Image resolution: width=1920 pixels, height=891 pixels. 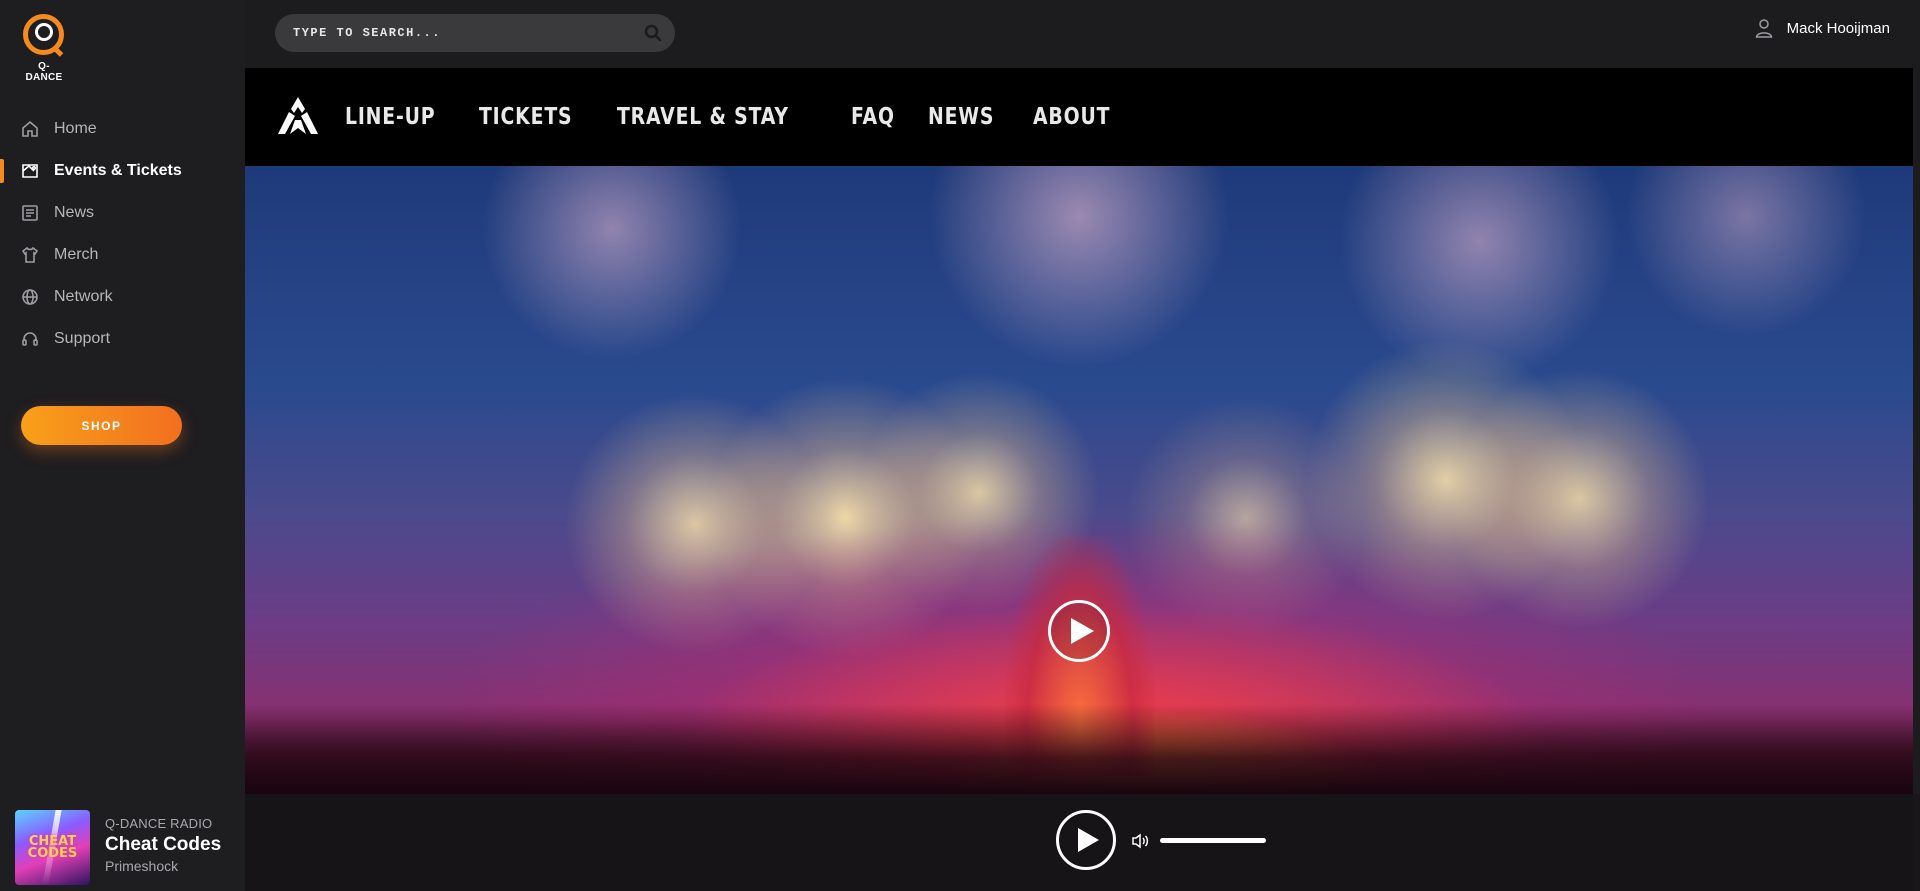 I want to click on sidebar-item-label: News, so click(x=74, y=212).